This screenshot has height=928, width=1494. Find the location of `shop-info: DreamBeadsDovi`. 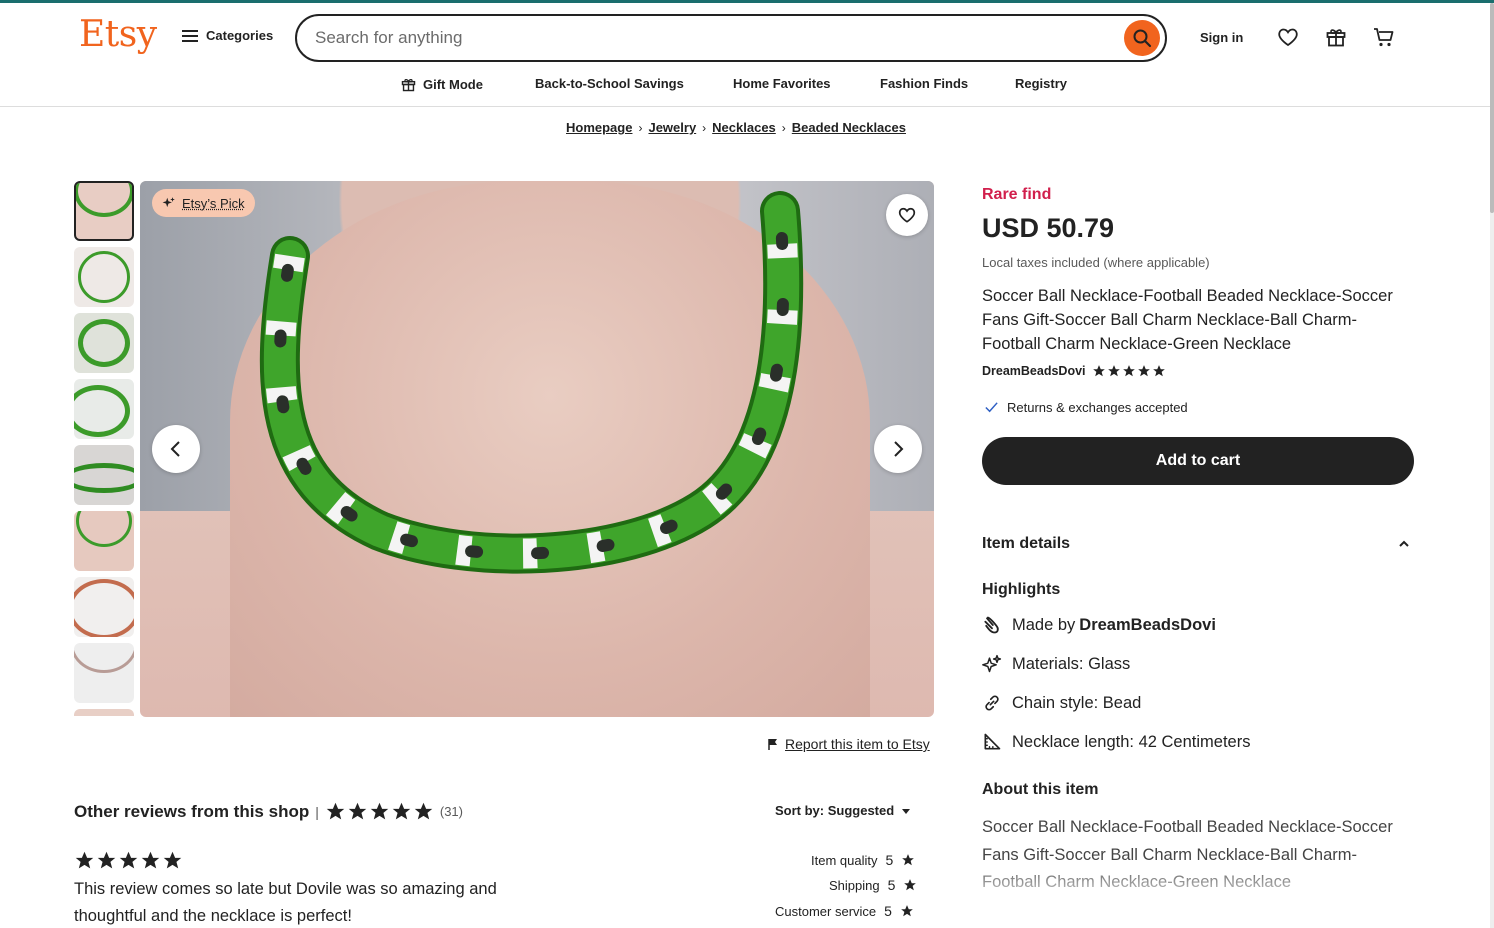

shop-info: DreamBeadsDovi is located at coordinates (1074, 371).